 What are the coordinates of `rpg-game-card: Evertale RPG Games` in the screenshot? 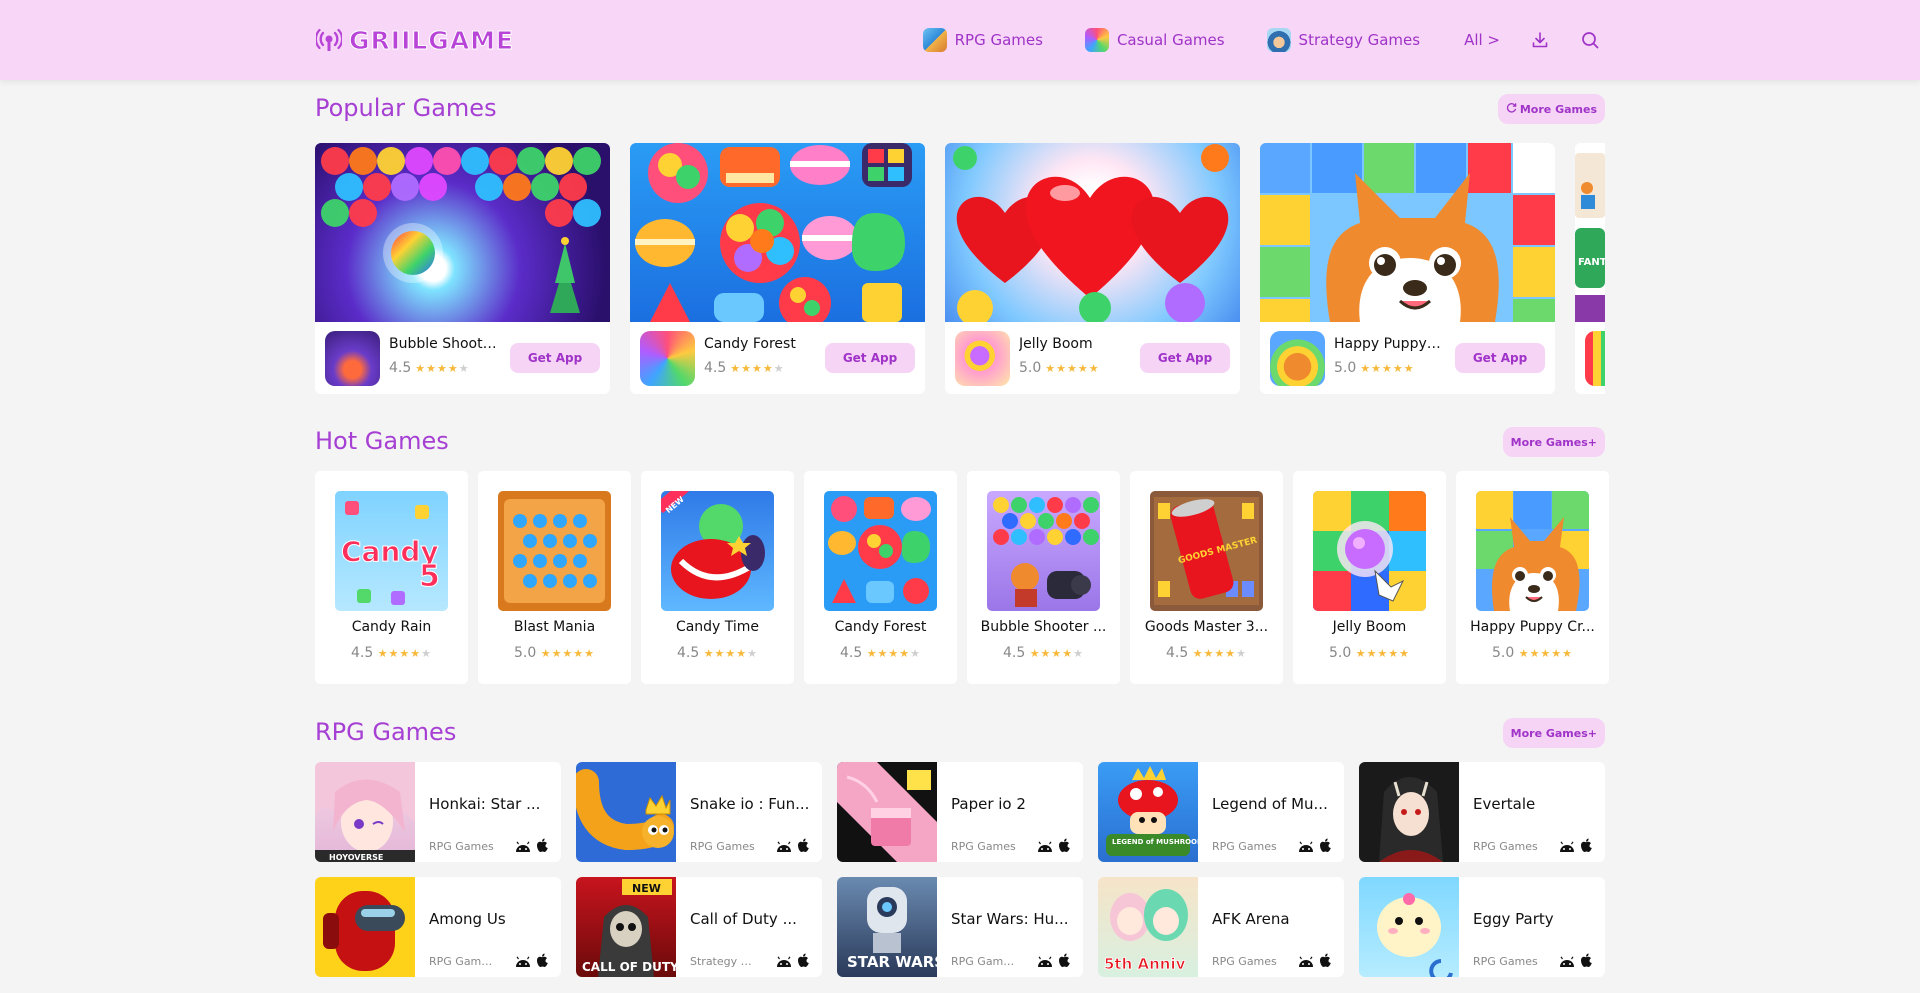 It's located at (1482, 812).